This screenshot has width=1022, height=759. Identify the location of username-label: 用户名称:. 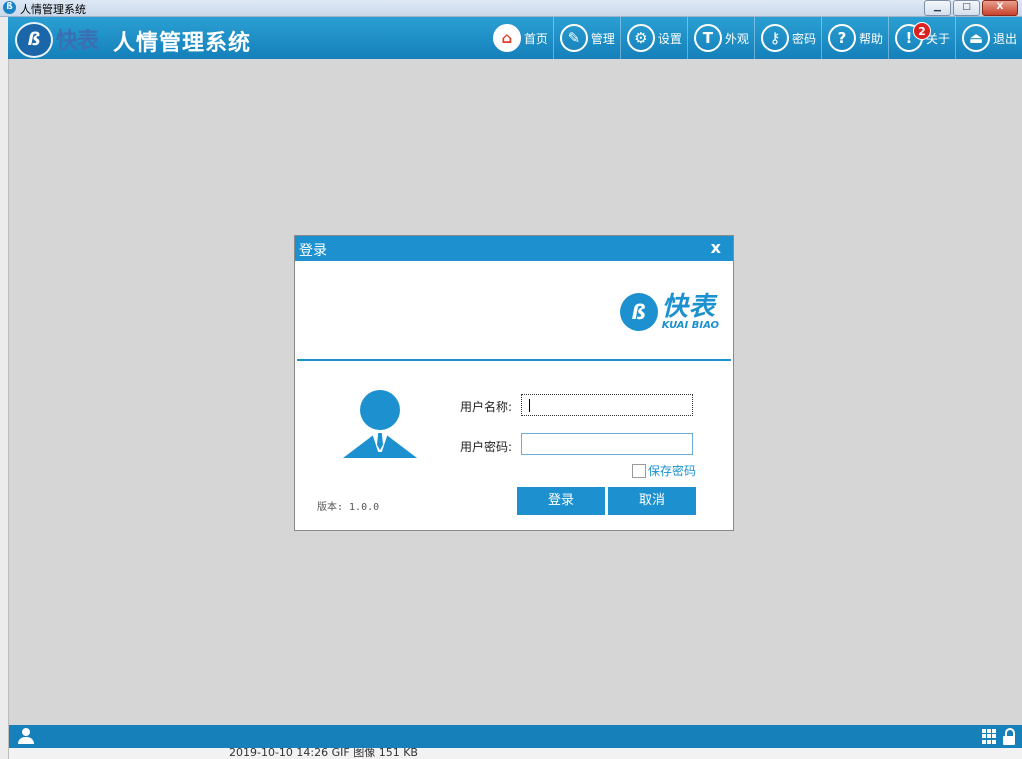
(486, 407).